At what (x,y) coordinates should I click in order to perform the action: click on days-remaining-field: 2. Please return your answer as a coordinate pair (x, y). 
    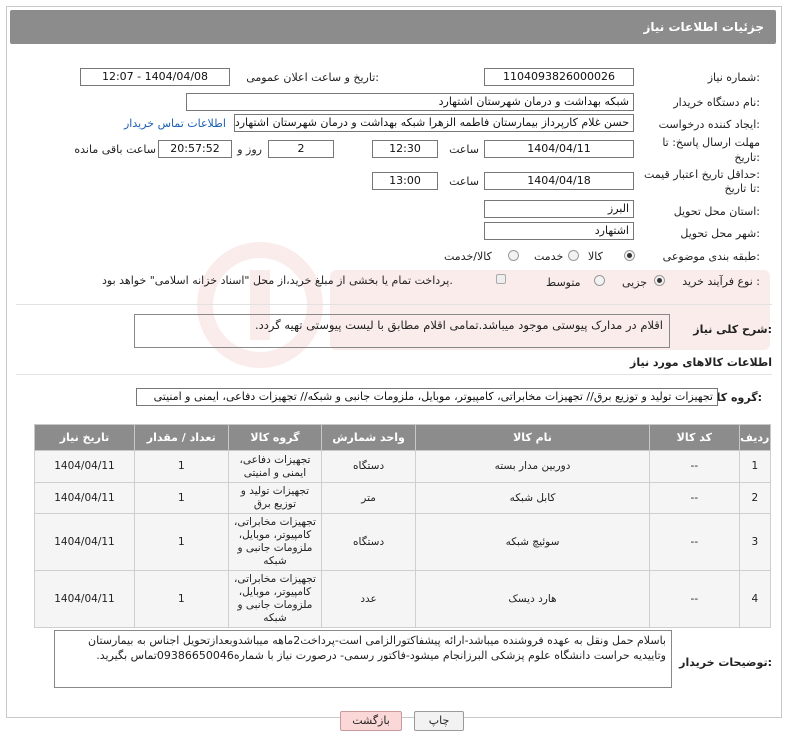
    Looking at the image, I should click on (301, 149).